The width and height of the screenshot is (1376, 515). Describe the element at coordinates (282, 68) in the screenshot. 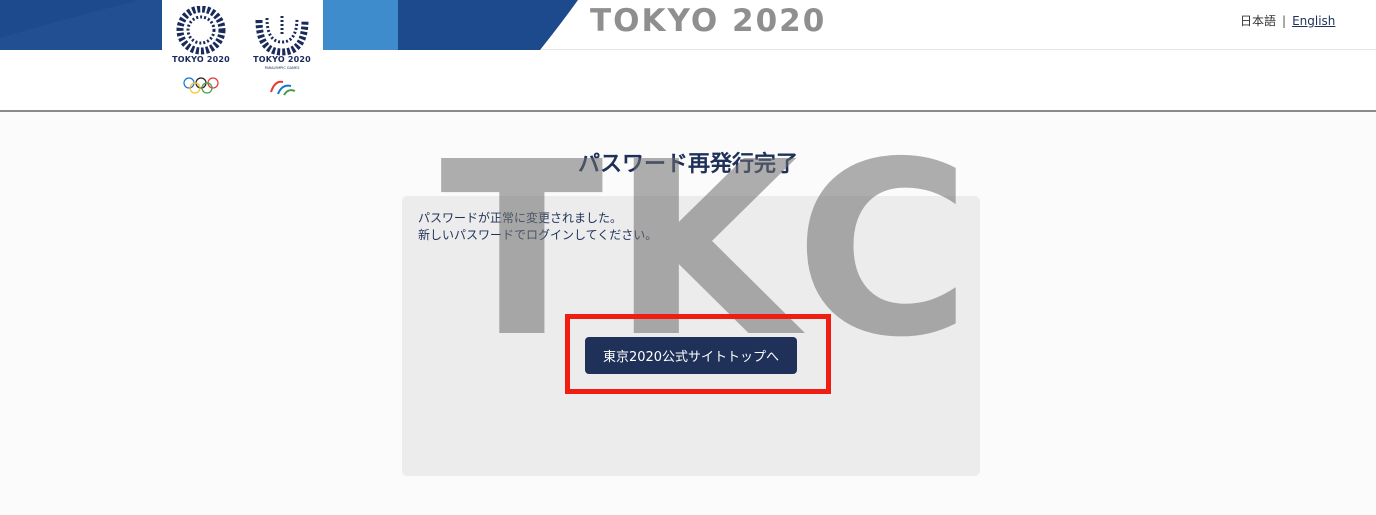

I see `paralympic-subcaption: PARALYMPIC GAMES` at that location.